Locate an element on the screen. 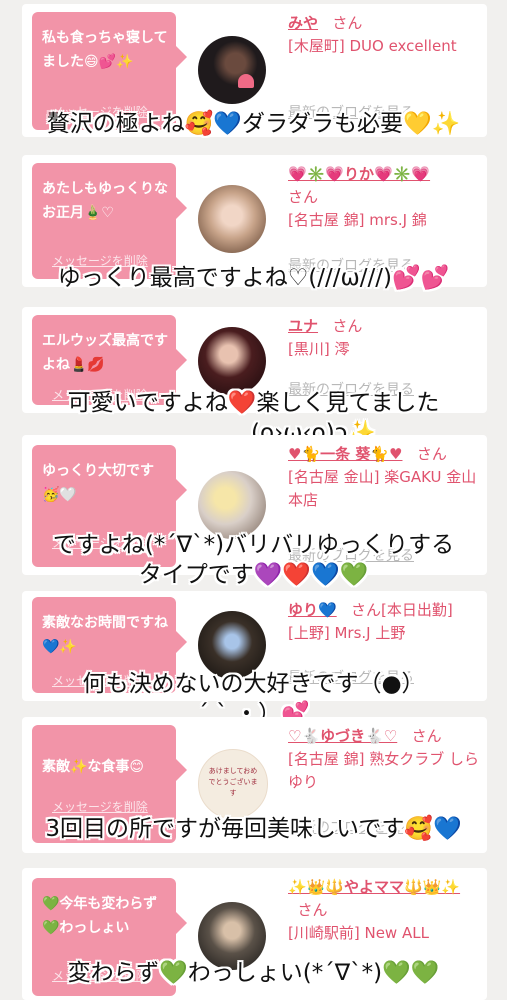 This screenshot has height=1000, width=507. cast-info: ✨👑🔱やよママ🔱👑✨ さん [川崎駅前] New ALL is located at coordinates (384, 910).